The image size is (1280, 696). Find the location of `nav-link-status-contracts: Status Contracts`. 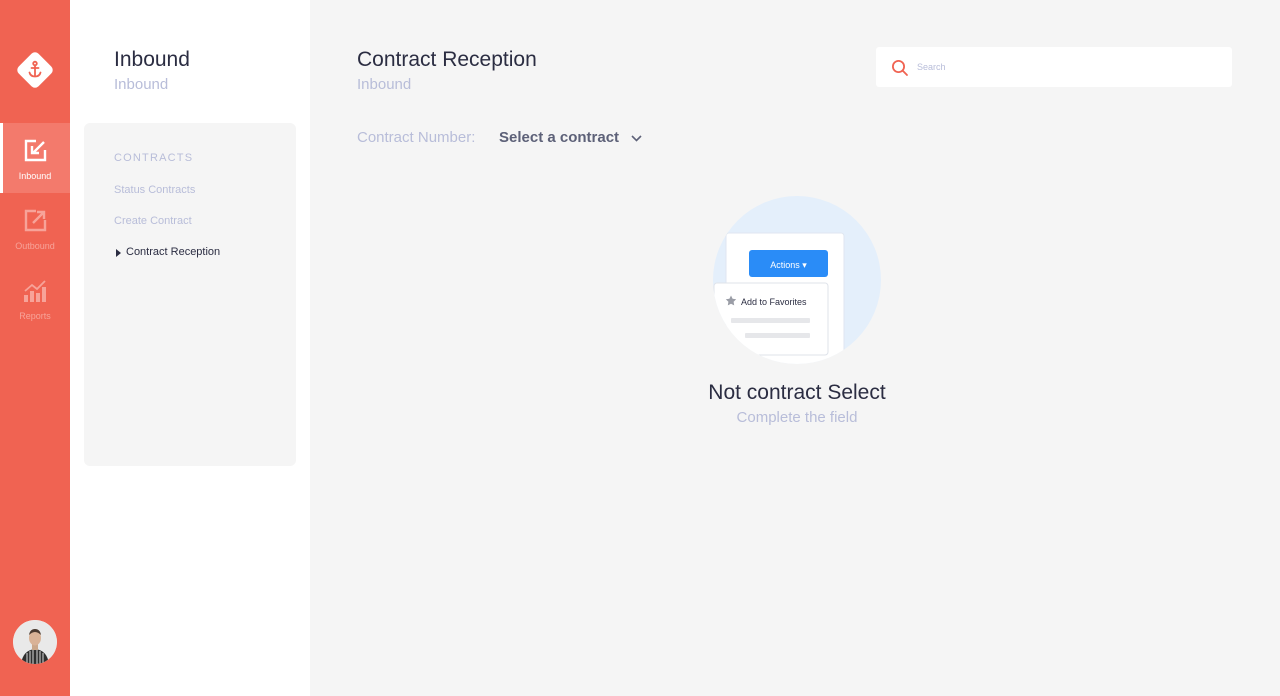

nav-link-status-contracts: Status Contracts is located at coordinates (154, 190).